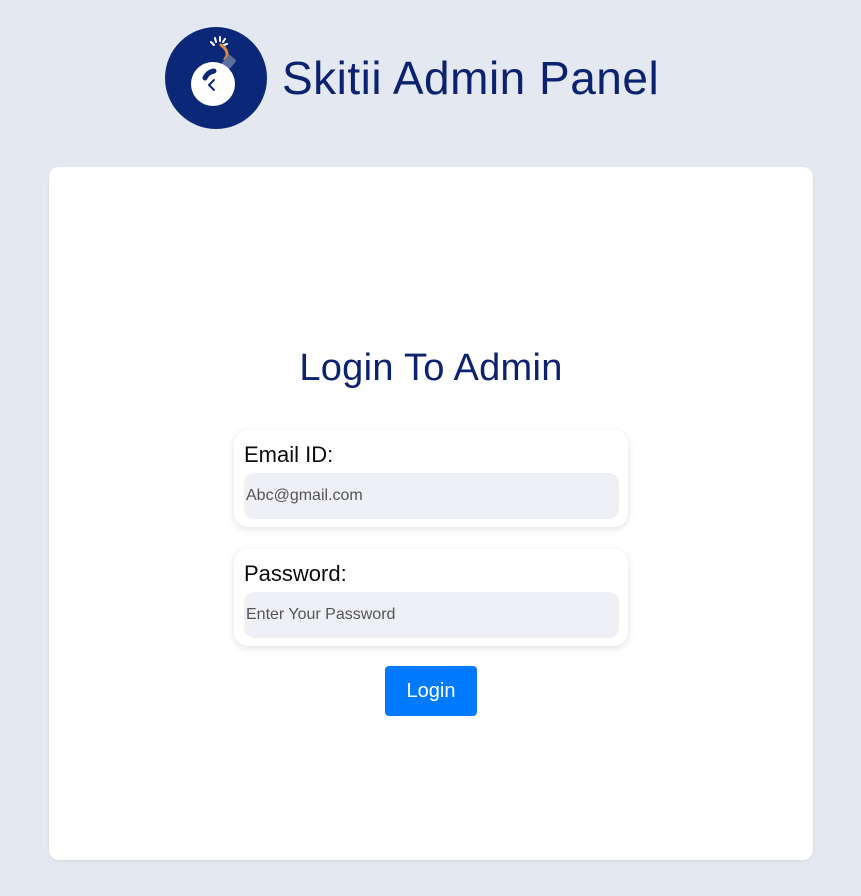  Describe the element at coordinates (213, 71) in the screenshot. I see `stopwatch-bomb-icon` at that location.